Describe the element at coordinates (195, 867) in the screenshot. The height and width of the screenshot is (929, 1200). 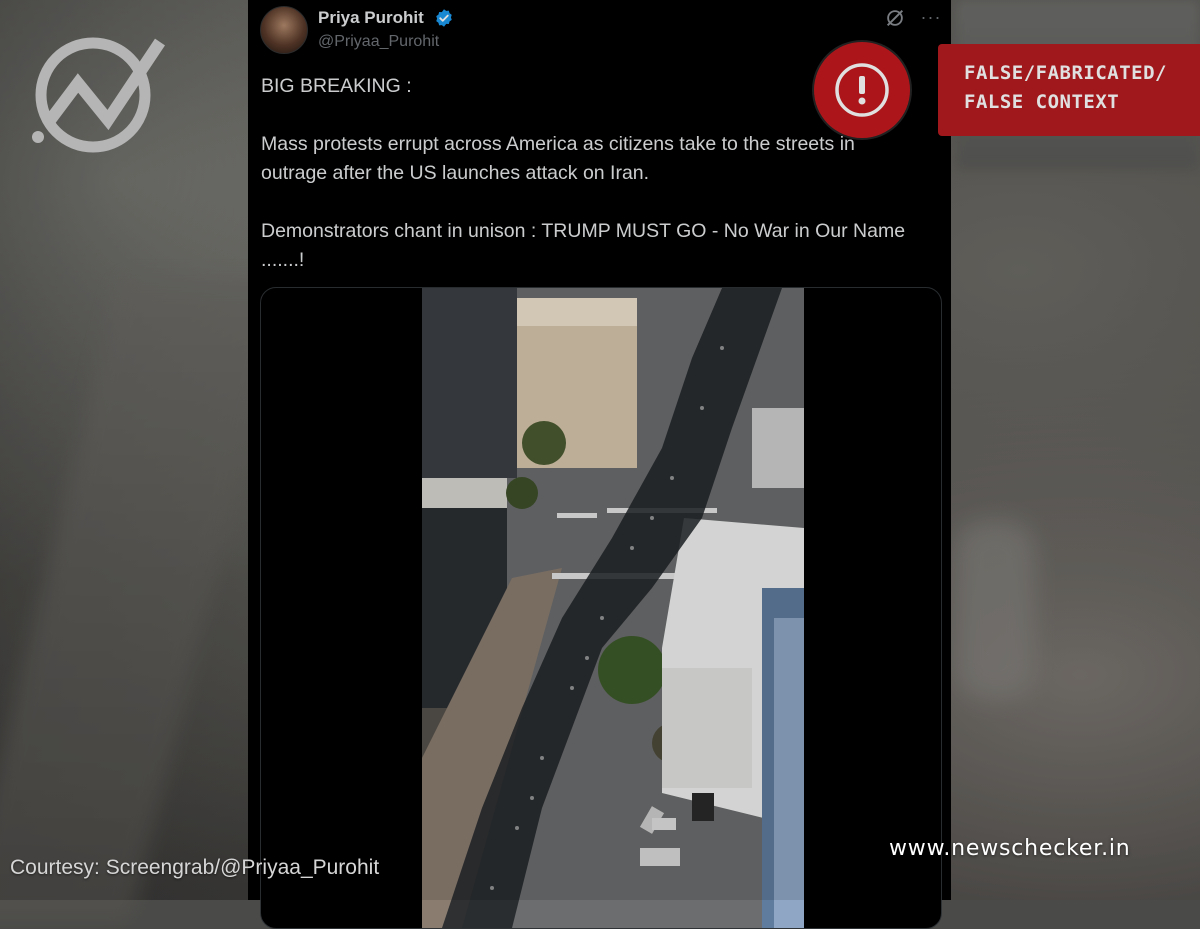
I see `courtesy-credit: Courtesy: Screengrab/@Priyaa_Purohit` at that location.